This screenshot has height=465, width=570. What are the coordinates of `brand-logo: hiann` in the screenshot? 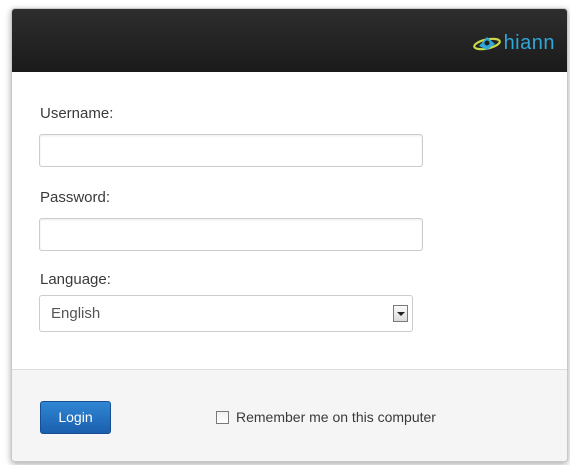 It's located at (513, 43).